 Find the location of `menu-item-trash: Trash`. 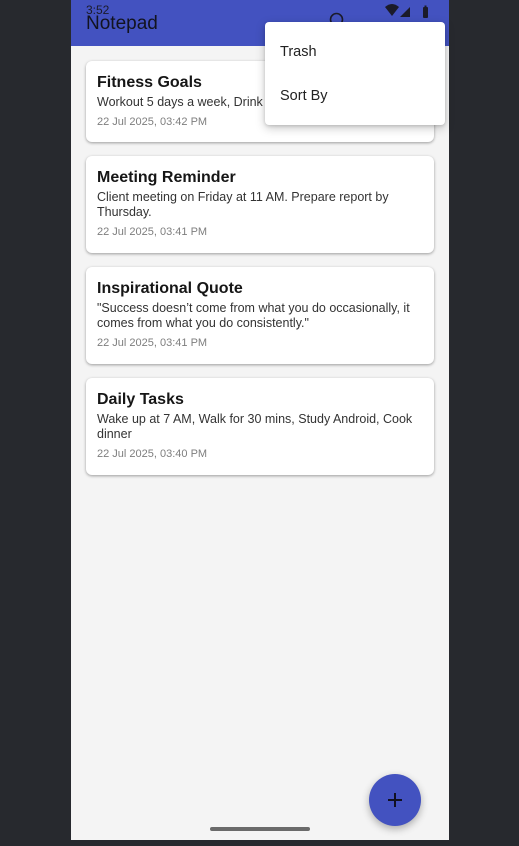

menu-item-trash: Trash is located at coordinates (298, 52).